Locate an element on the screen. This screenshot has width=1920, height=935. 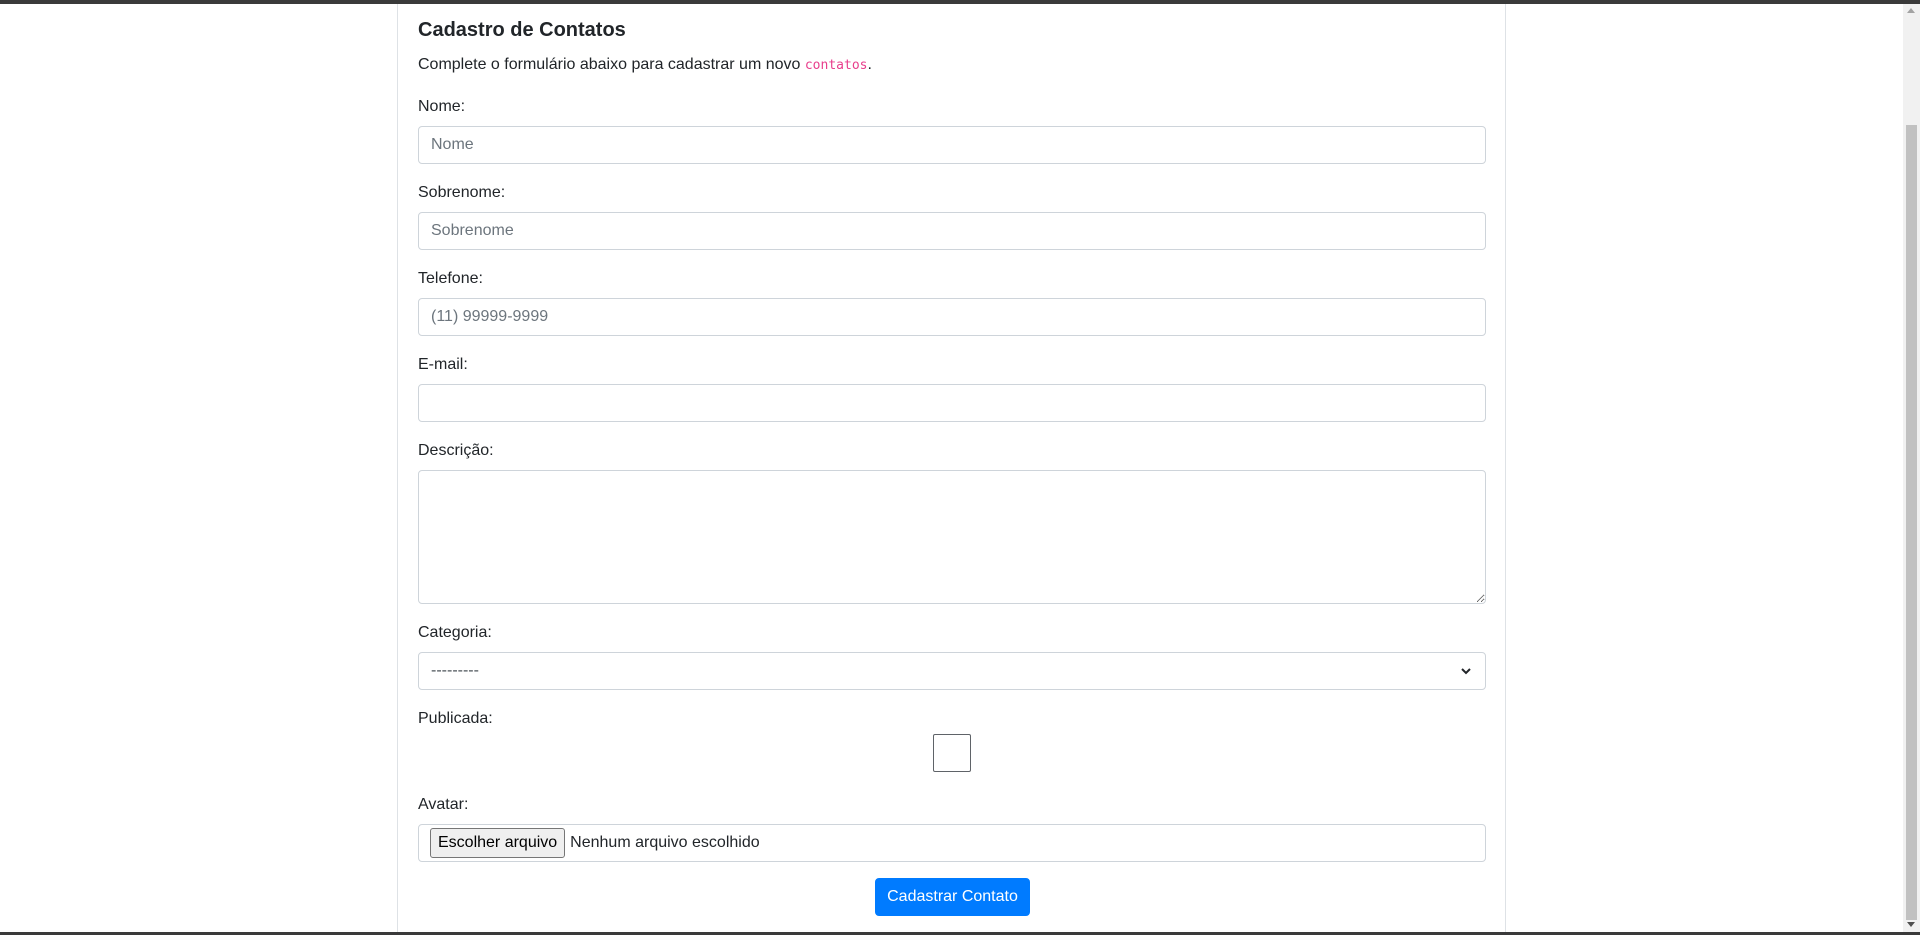
submit-button: Cadastrar Contato is located at coordinates (952, 897).